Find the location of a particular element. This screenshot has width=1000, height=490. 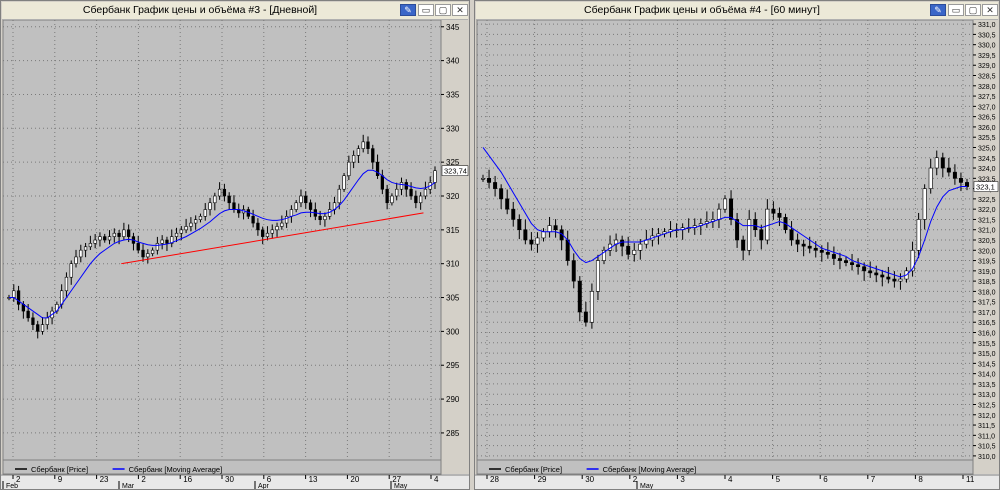

y-tick-label: 318,5 is located at coordinates (987, 282).